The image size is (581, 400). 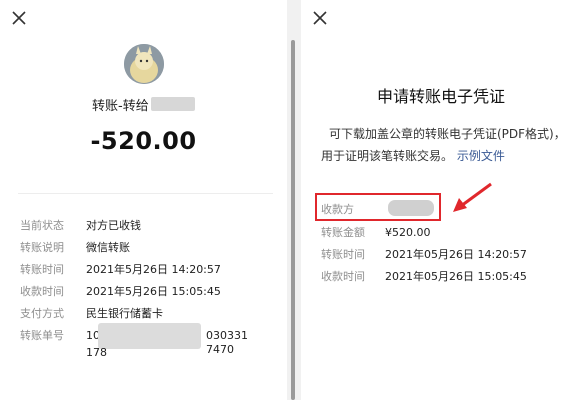 I want to click on detail-label: 转账金额, so click(x=343, y=232).